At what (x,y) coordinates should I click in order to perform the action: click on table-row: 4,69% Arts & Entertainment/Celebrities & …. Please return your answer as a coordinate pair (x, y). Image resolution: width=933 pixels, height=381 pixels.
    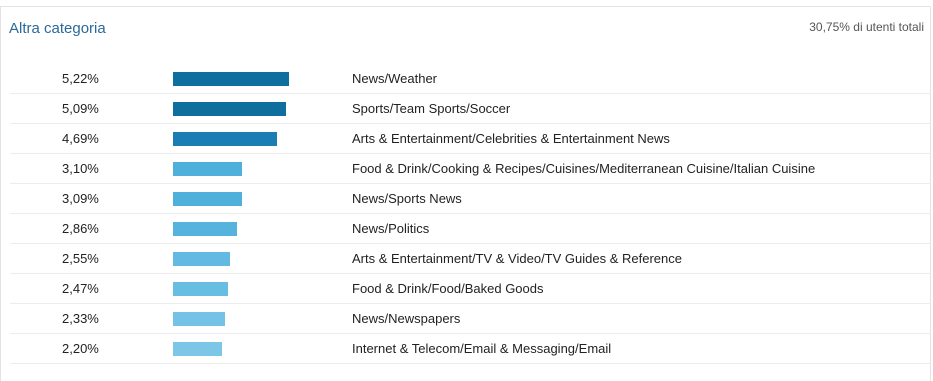
    Looking at the image, I should click on (470, 139).